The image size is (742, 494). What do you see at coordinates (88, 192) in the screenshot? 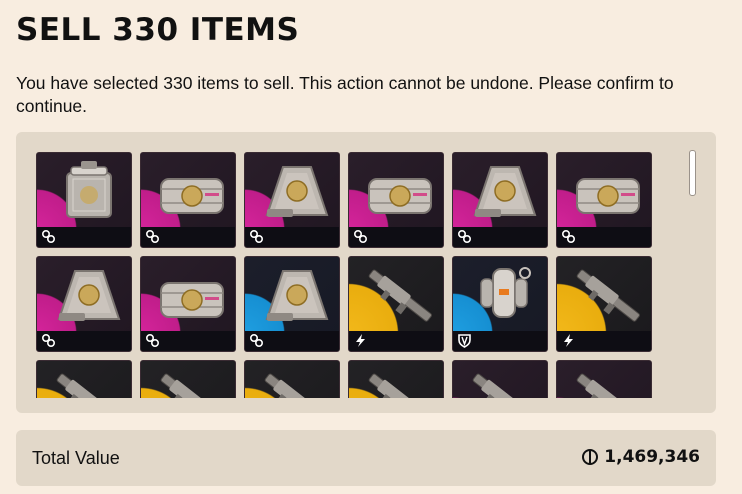
I see `box-image` at bounding box center [88, 192].